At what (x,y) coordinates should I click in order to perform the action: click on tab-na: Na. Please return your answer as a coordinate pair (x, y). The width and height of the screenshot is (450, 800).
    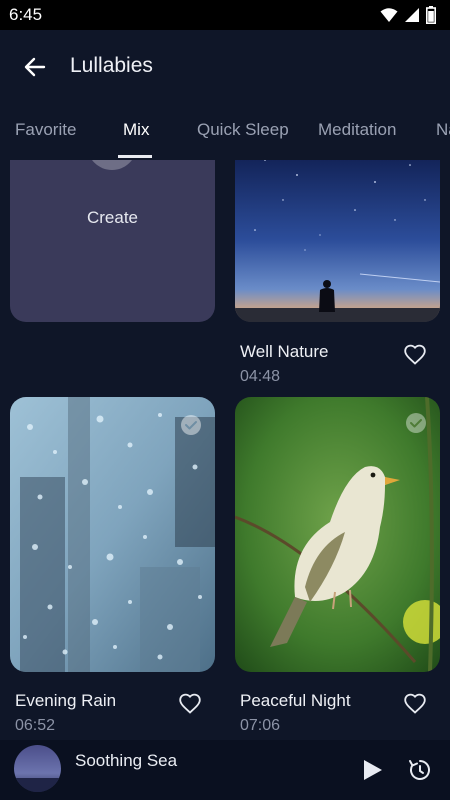
    Looking at the image, I should click on (443, 130).